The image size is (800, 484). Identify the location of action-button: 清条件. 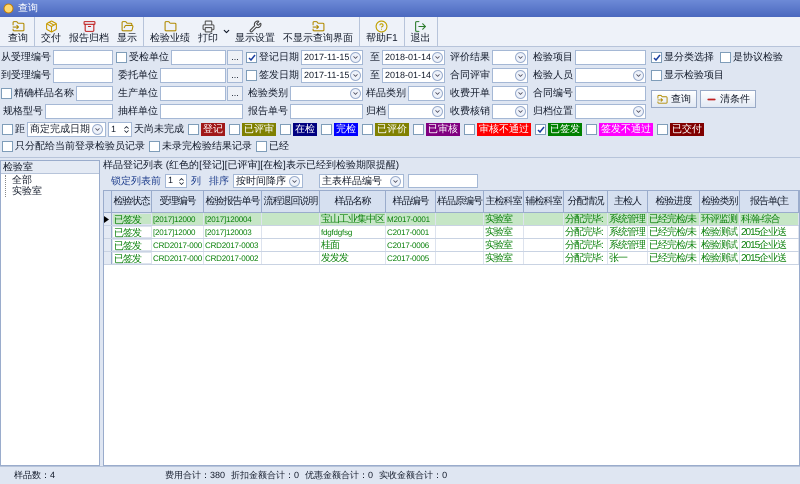
(728, 99).